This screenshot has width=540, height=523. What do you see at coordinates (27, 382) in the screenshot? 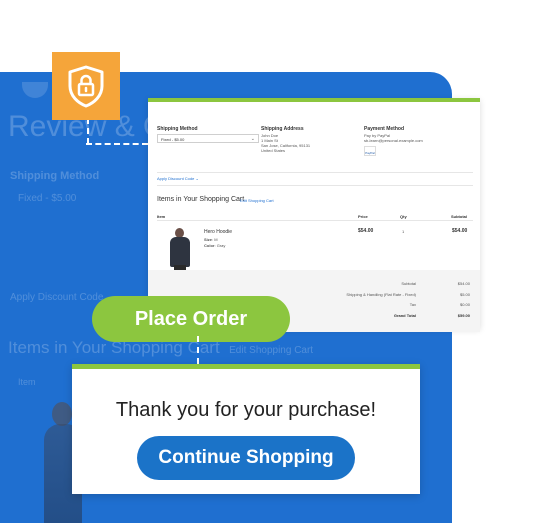
I see `ghost-item-column: Item` at bounding box center [27, 382].